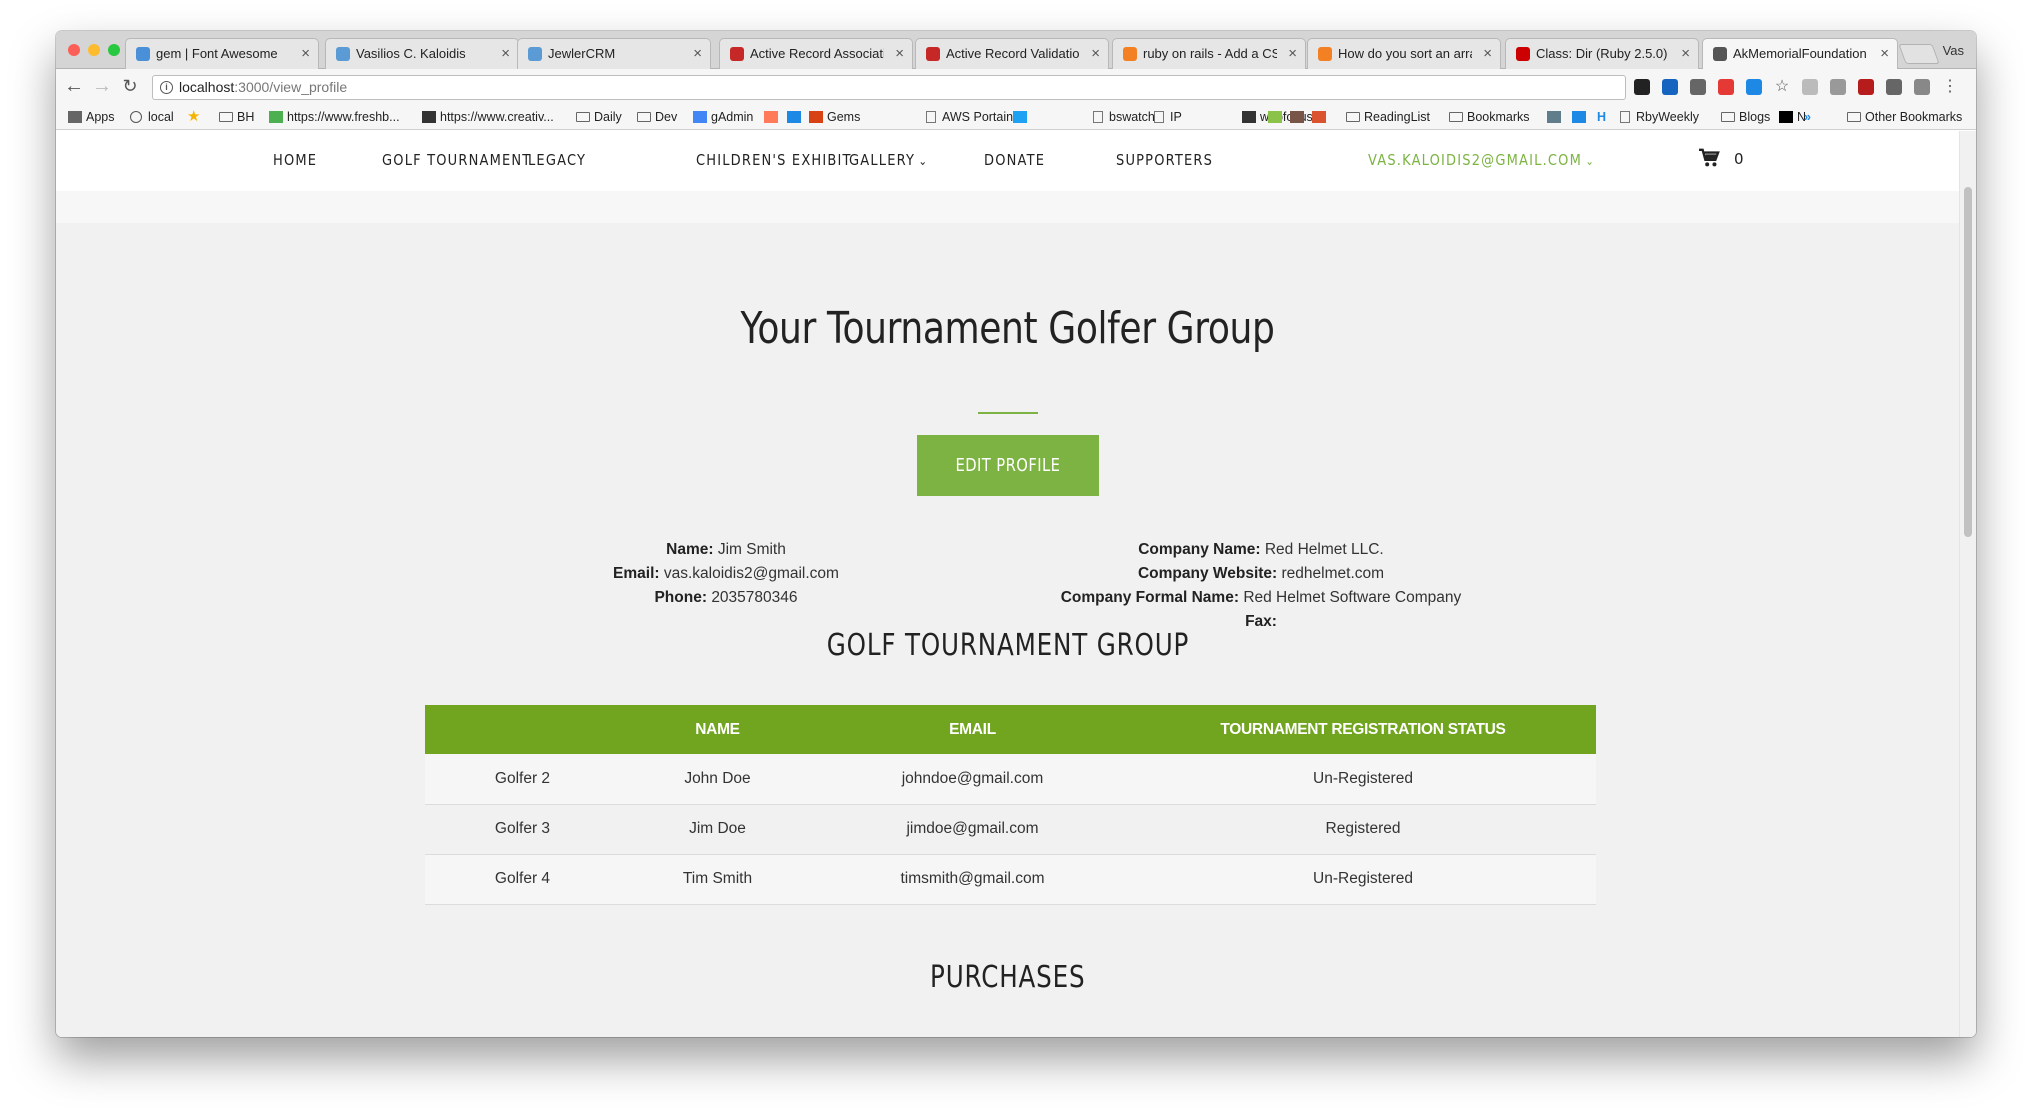 The width and height of the screenshot is (2032, 1117). Describe the element at coordinates (599, 117) in the screenshot. I see `bookmark-item: Daily` at that location.